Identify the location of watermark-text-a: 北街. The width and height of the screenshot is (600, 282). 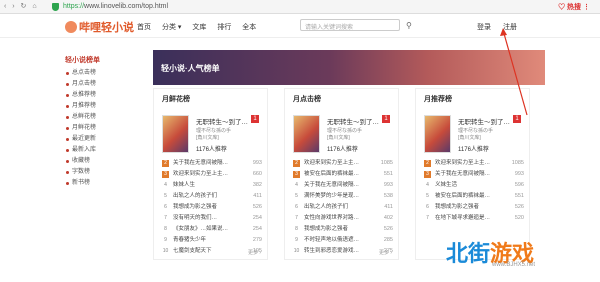
(468, 253).